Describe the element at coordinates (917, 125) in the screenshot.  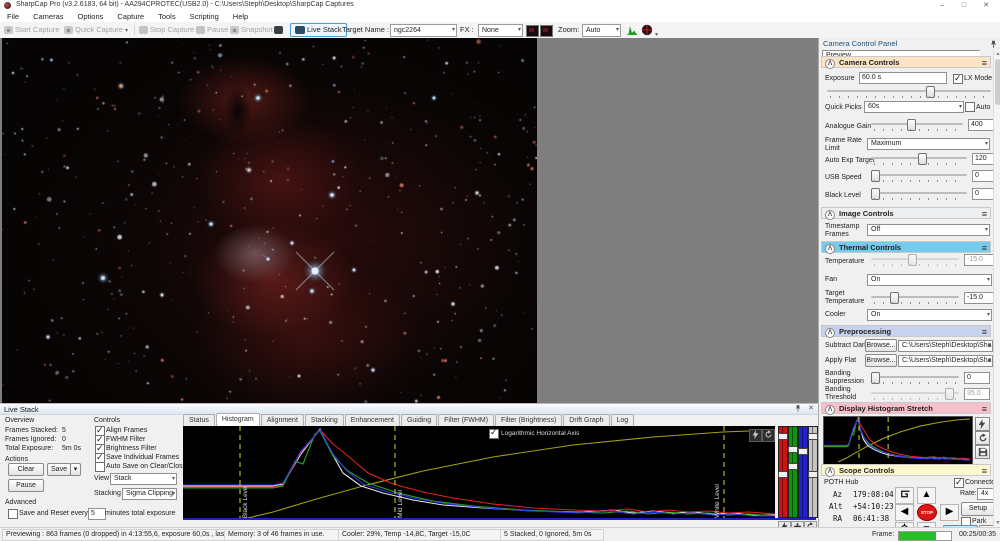
I see `gain-slider` at that location.